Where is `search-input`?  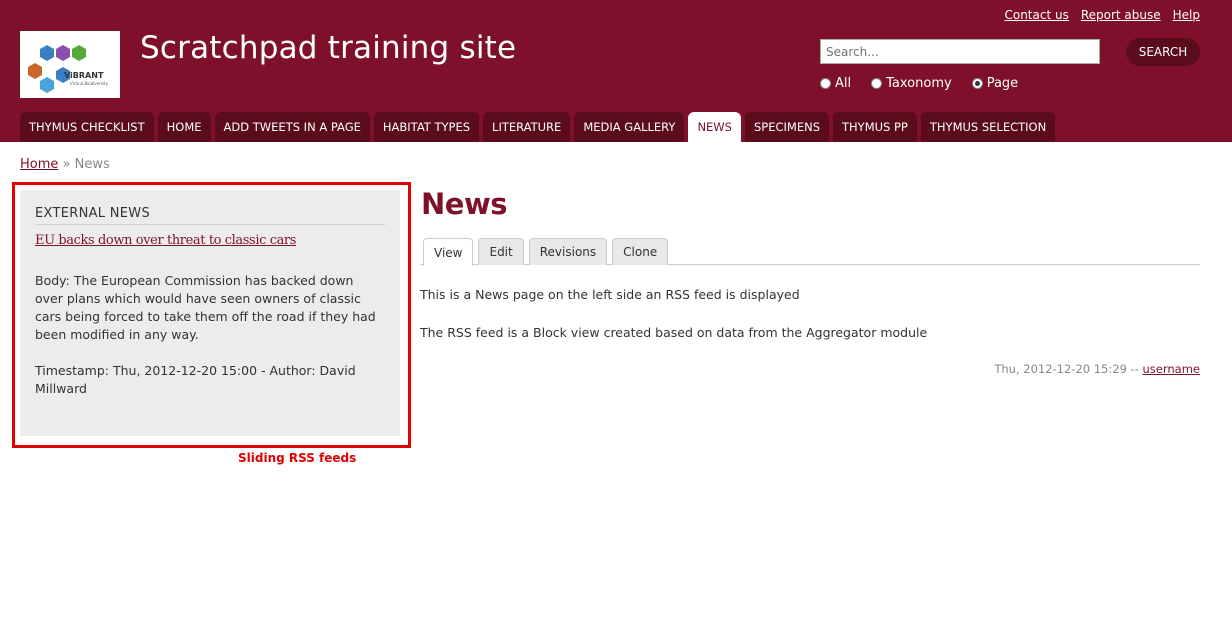 search-input is located at coordinates (960, 51).